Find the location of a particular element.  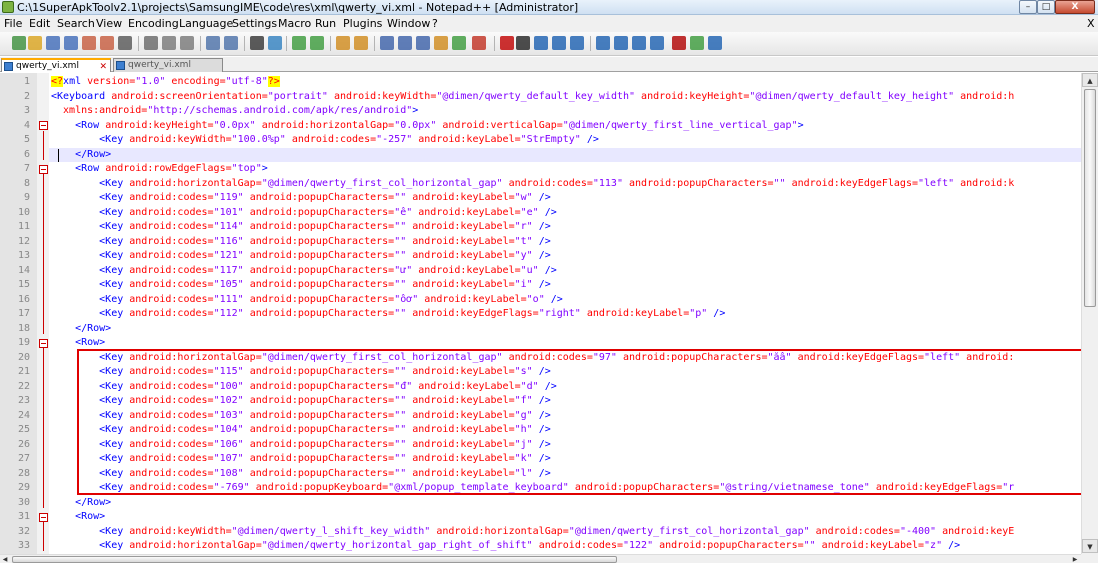

horizontal-scrollbar: ◀ ▶ is located at coordinates (540, 558).